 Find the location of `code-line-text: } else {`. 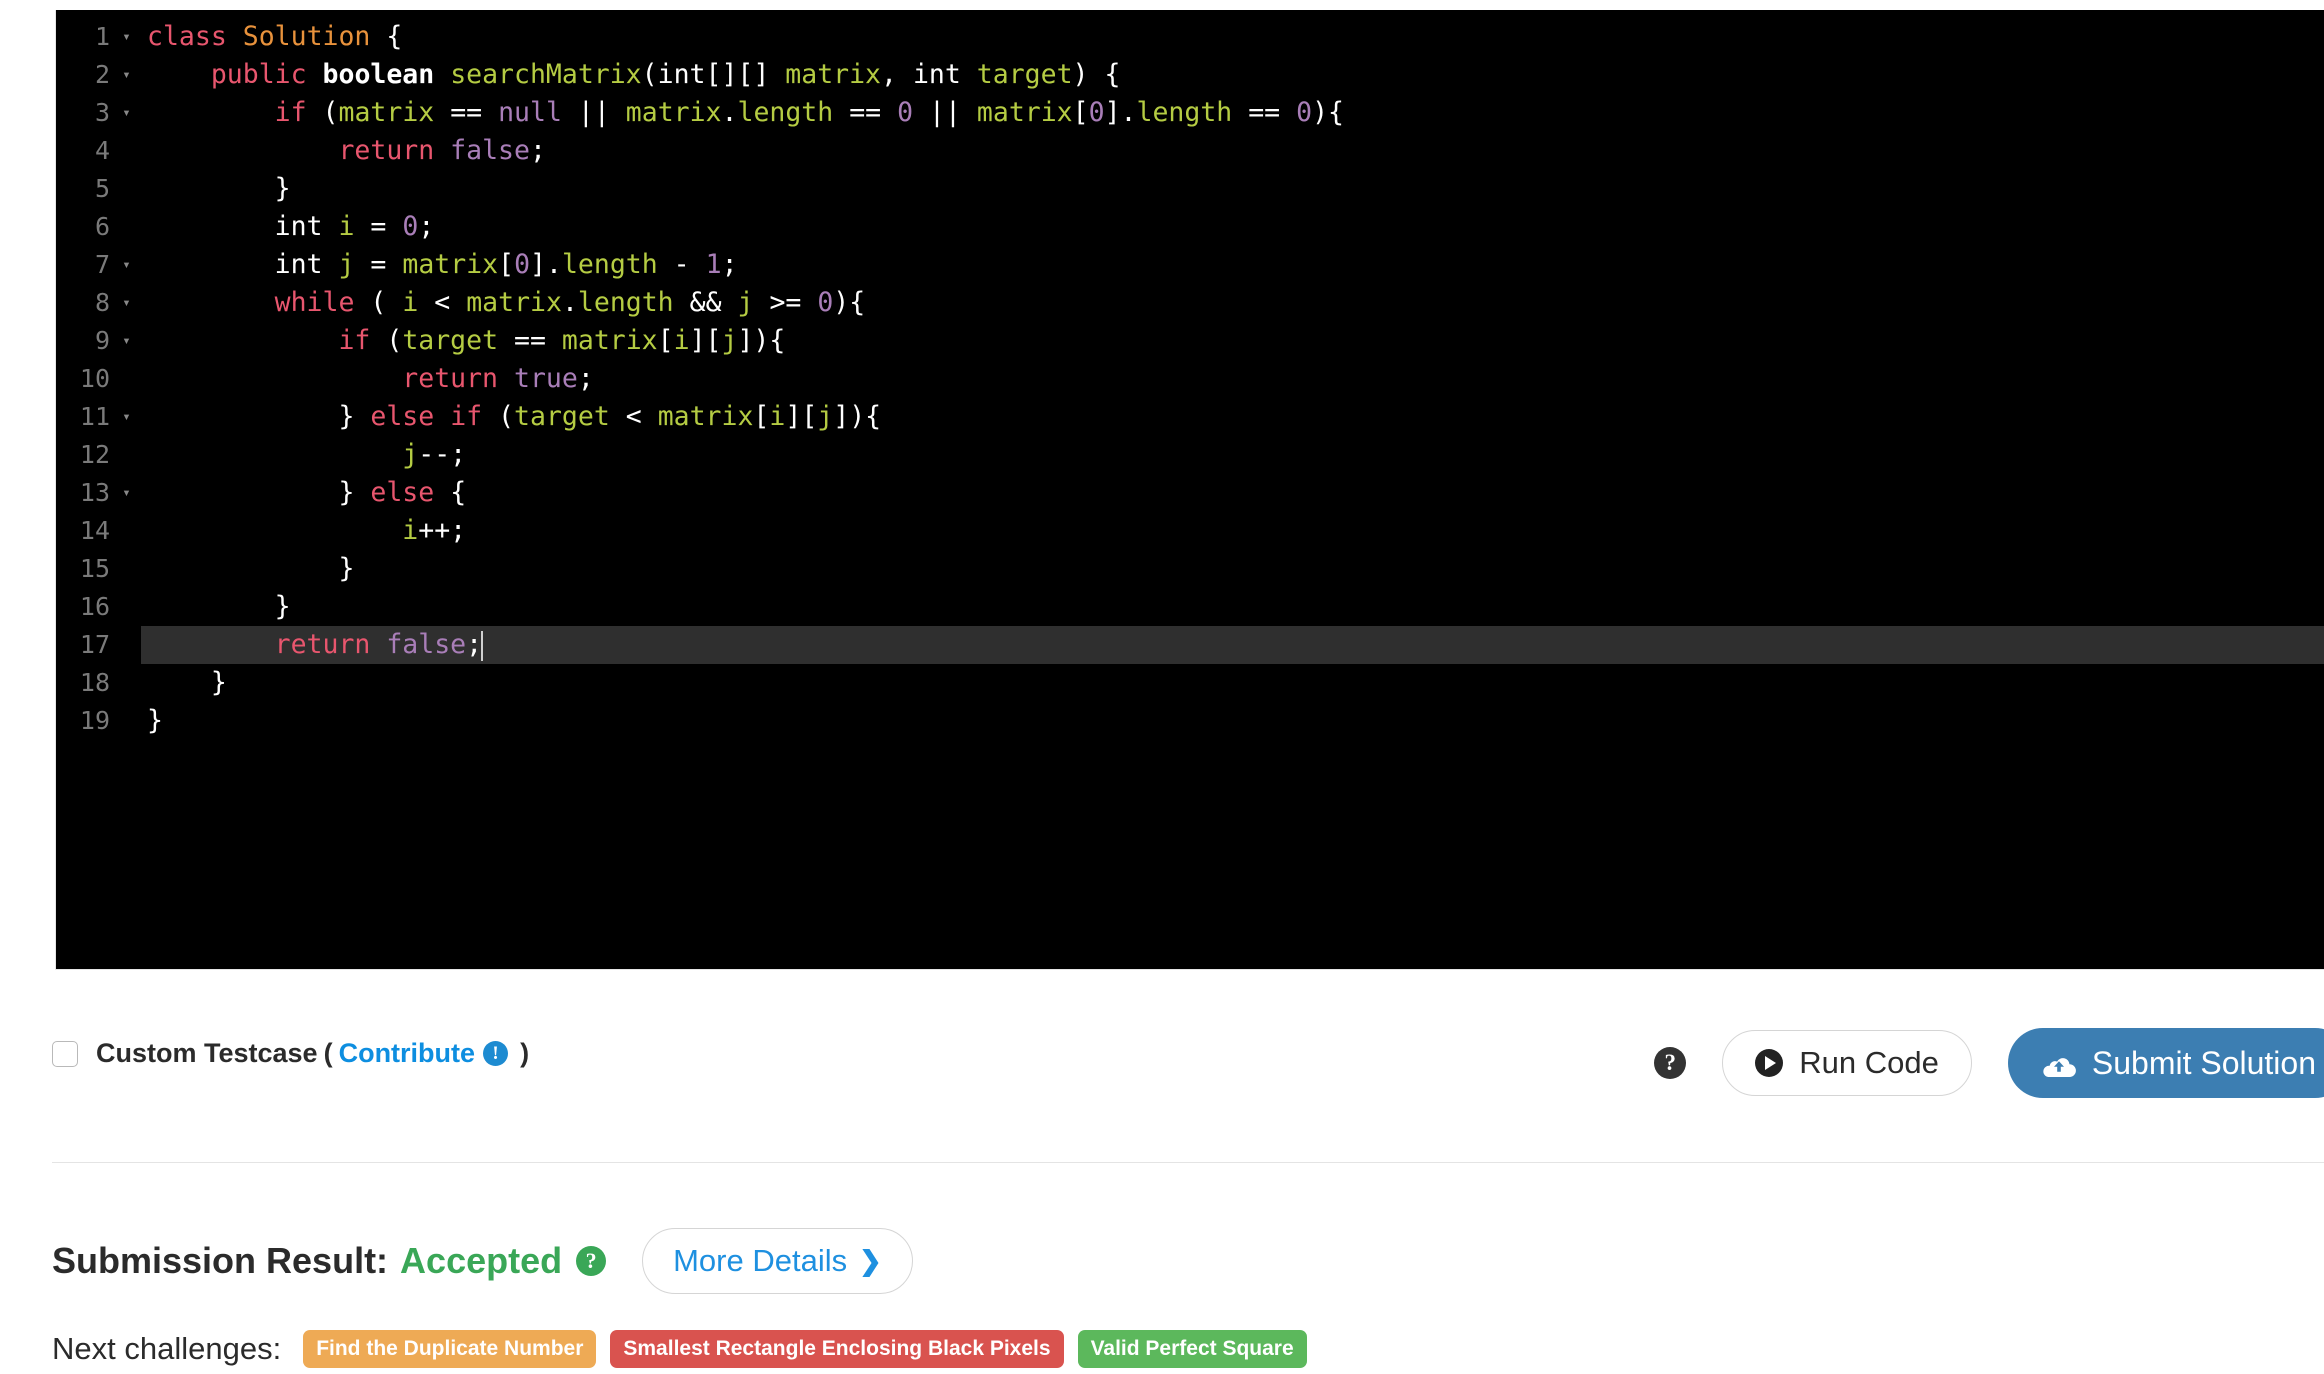

code-line-text: } else { is located at coordinates (402, 492).